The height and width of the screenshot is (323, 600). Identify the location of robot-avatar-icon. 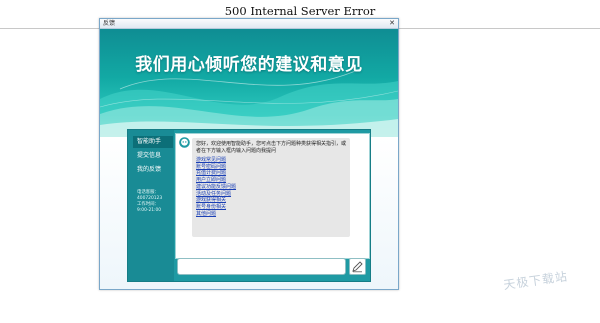
(184, 142).